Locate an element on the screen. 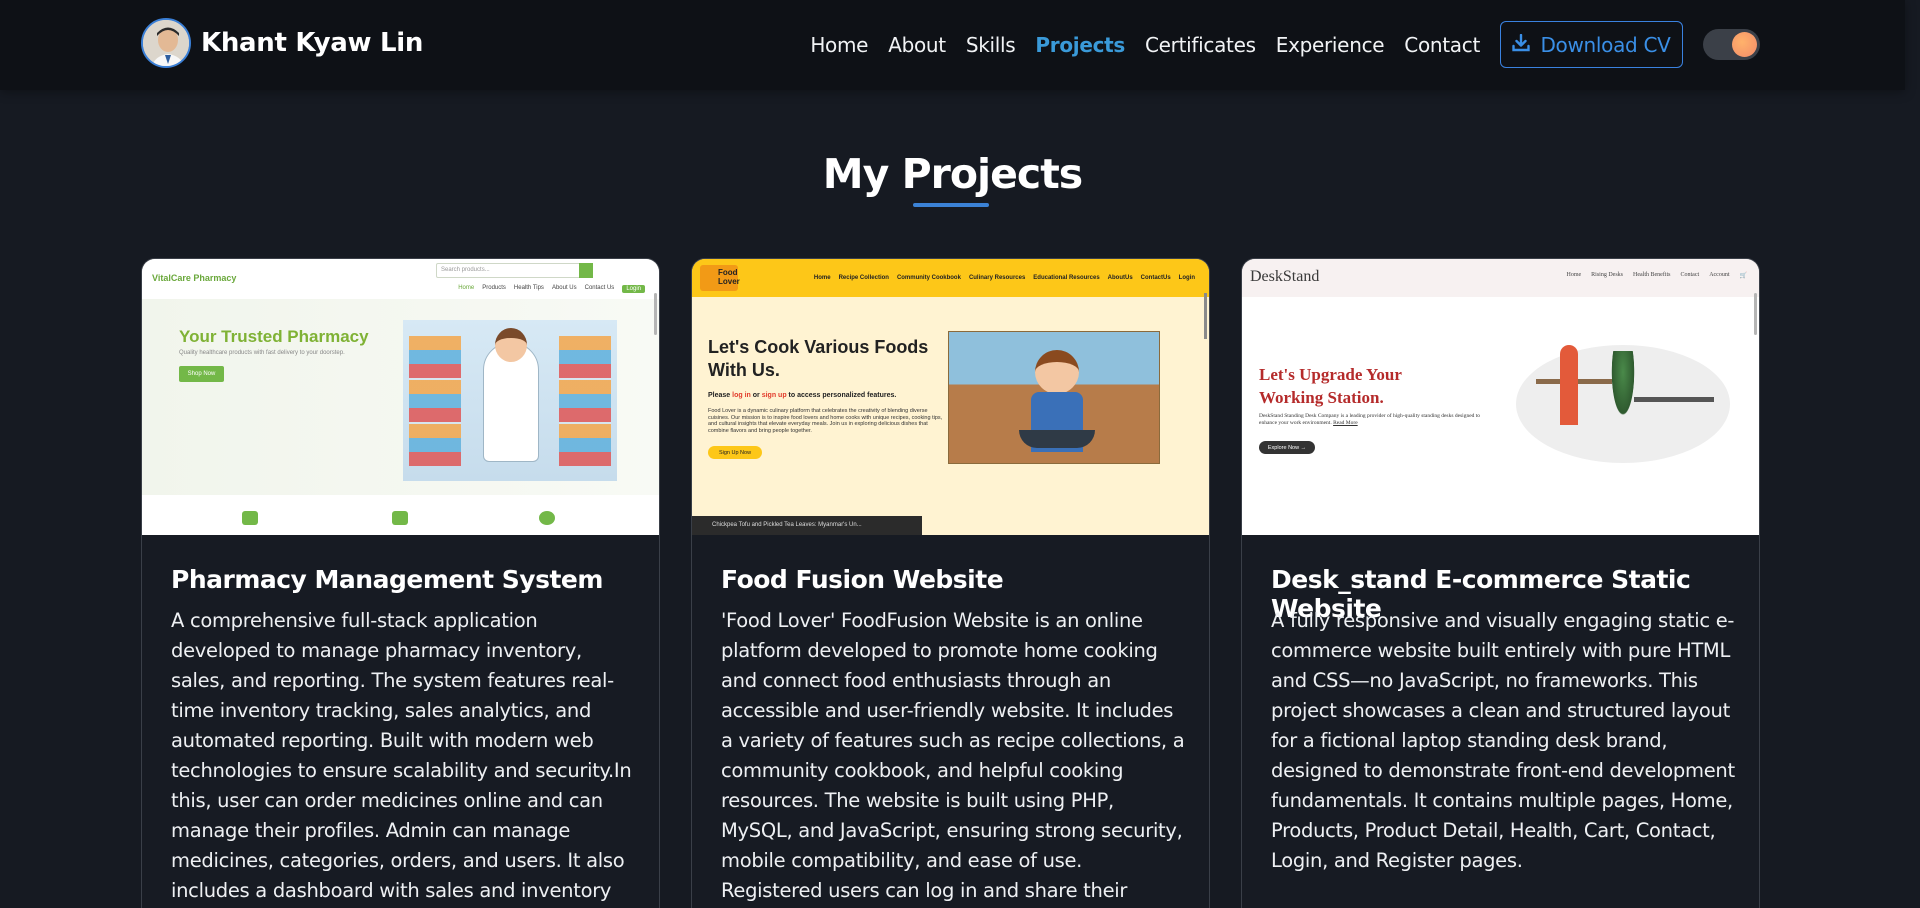 This screenshot has height=908, width=1920. brand-name: Khant Kyaw Lin is located at coordinates (312, 43).